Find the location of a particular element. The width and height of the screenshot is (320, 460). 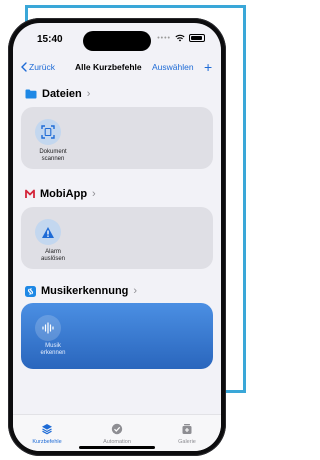

signal-dots-icon: •••• is located at coordinates (164, 38).